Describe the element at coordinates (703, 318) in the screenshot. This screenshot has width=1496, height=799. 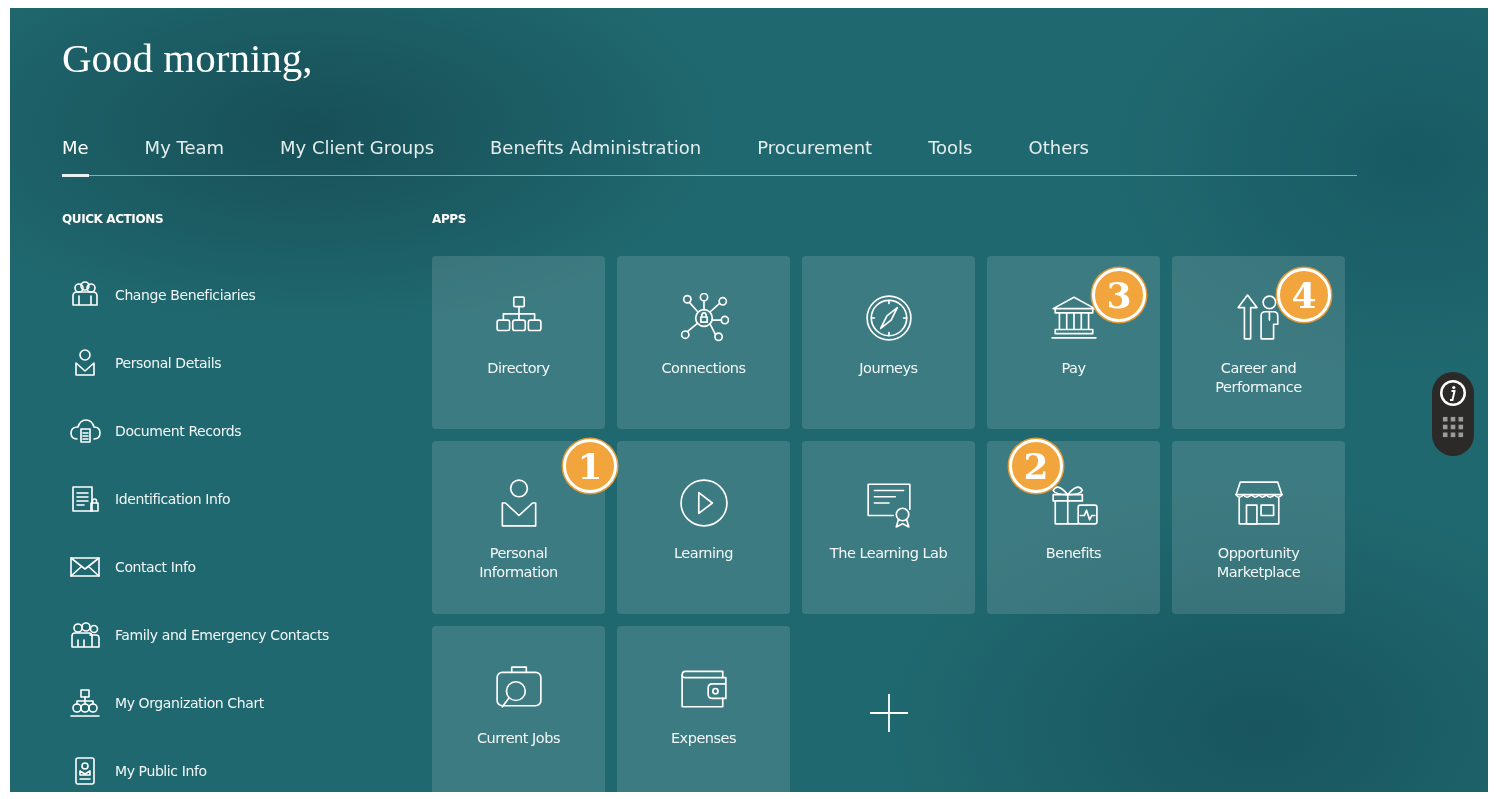
I see `network-icon` at that location.